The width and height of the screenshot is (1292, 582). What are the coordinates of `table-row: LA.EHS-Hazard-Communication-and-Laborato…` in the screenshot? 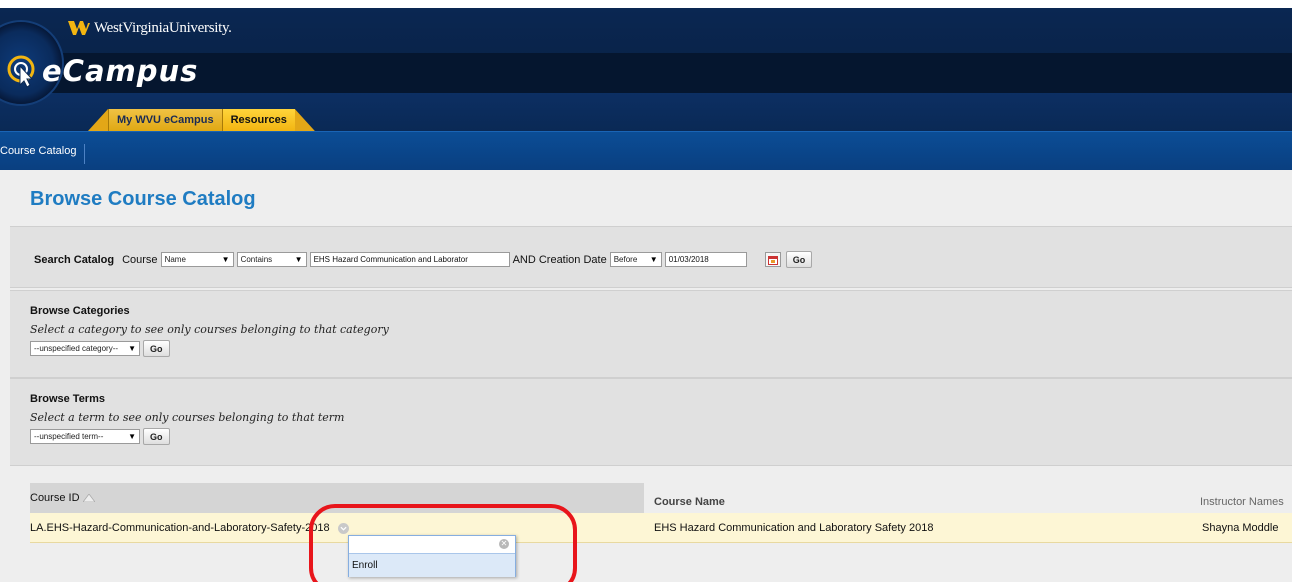 It's located at (661, 528).